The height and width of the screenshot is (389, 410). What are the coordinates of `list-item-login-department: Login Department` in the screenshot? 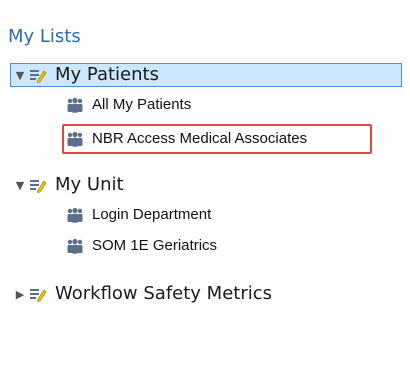 It's located at (138, 215).